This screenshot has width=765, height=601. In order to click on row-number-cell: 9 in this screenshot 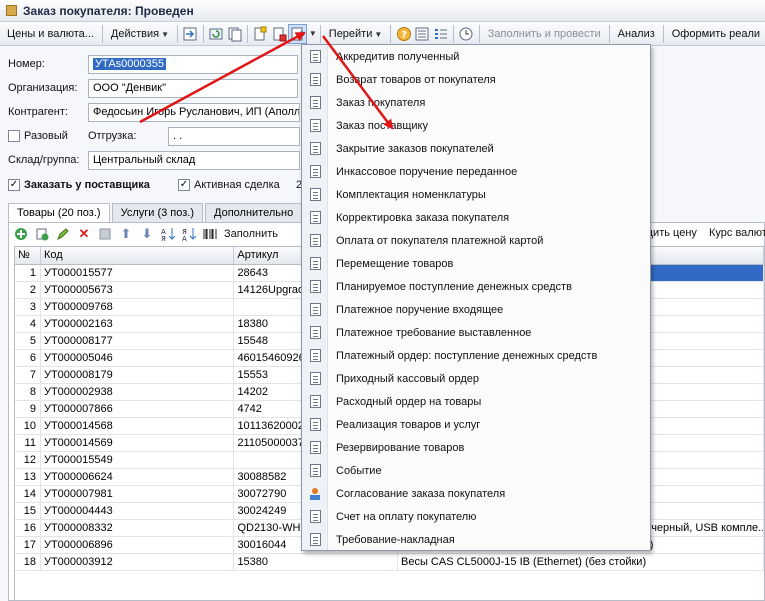, I will do `click(28, 409)`.